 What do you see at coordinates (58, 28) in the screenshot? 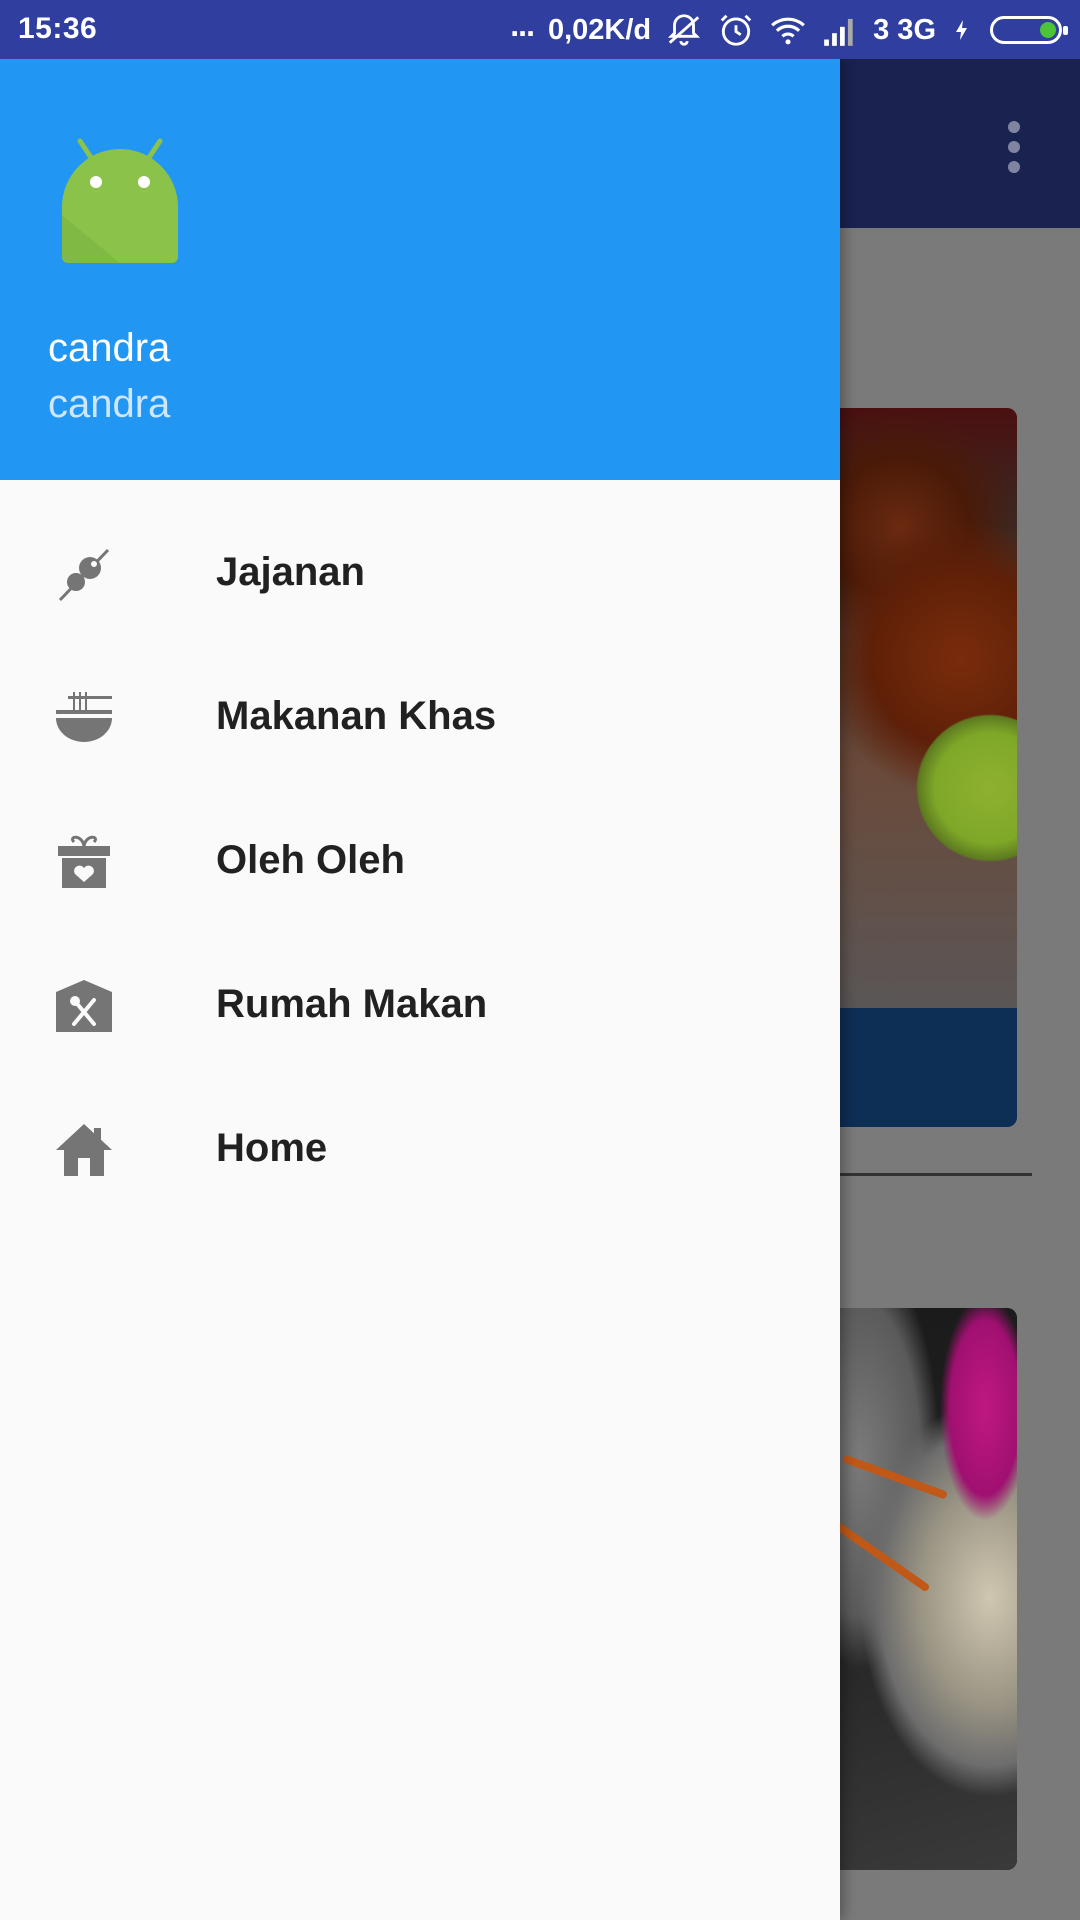
I see `status-time: 15:36` at bounding box center [58, 28].